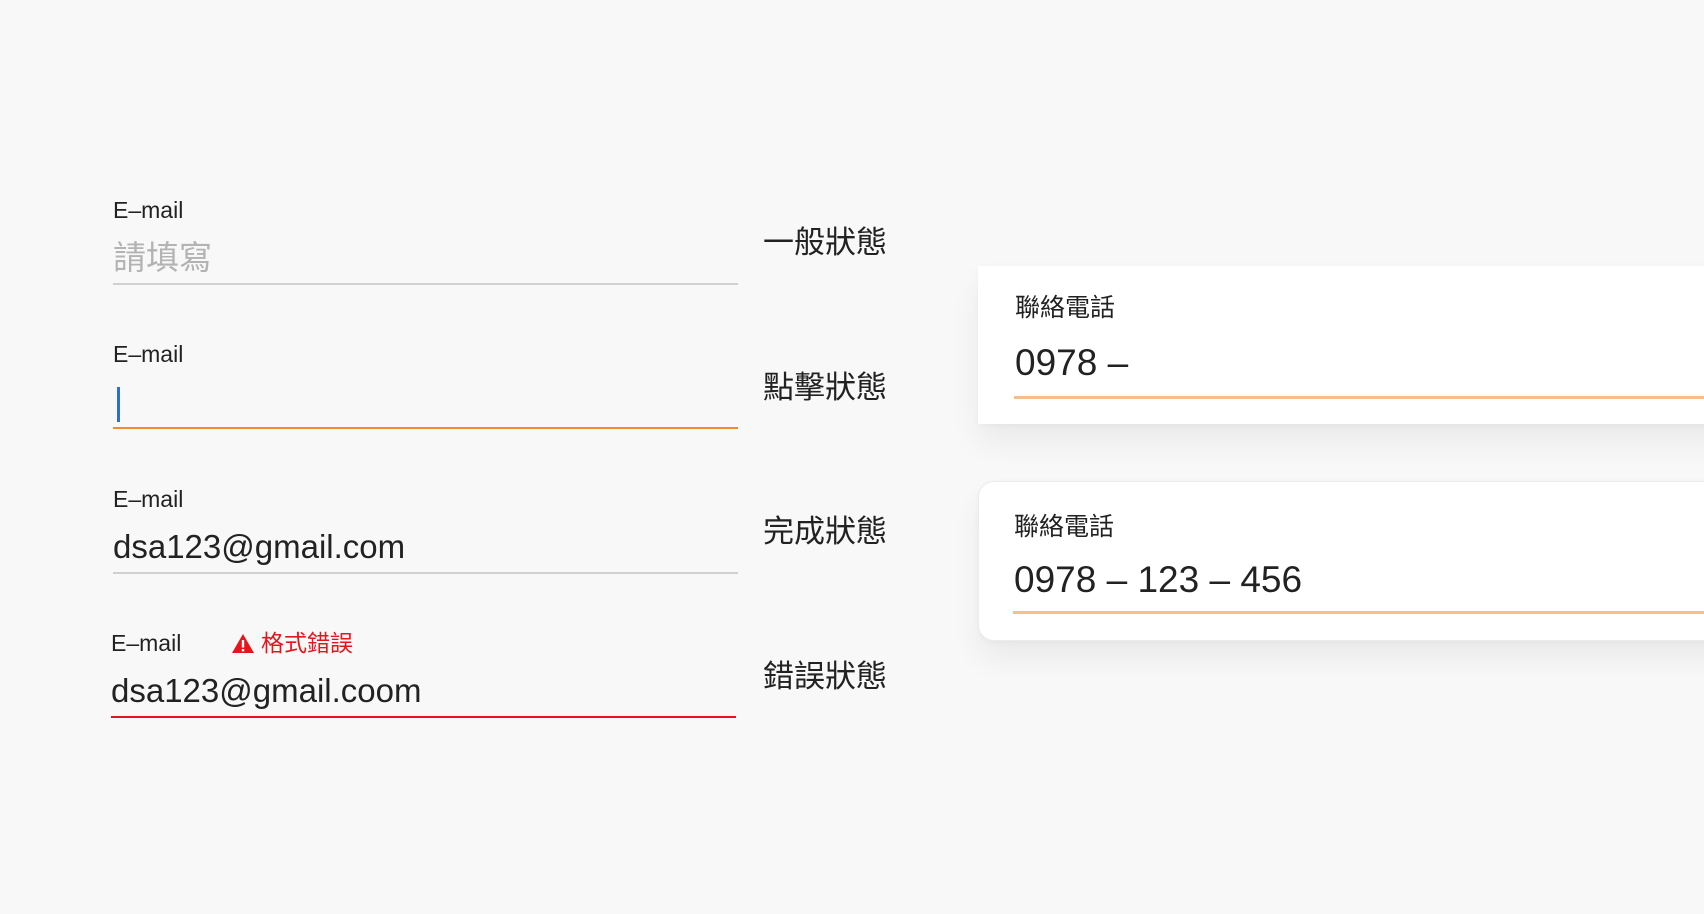  What do you see at coordinates (307, 643) in the screenshot?
I see `error-text: 格式錯誤` at bounding box center [307, 643].